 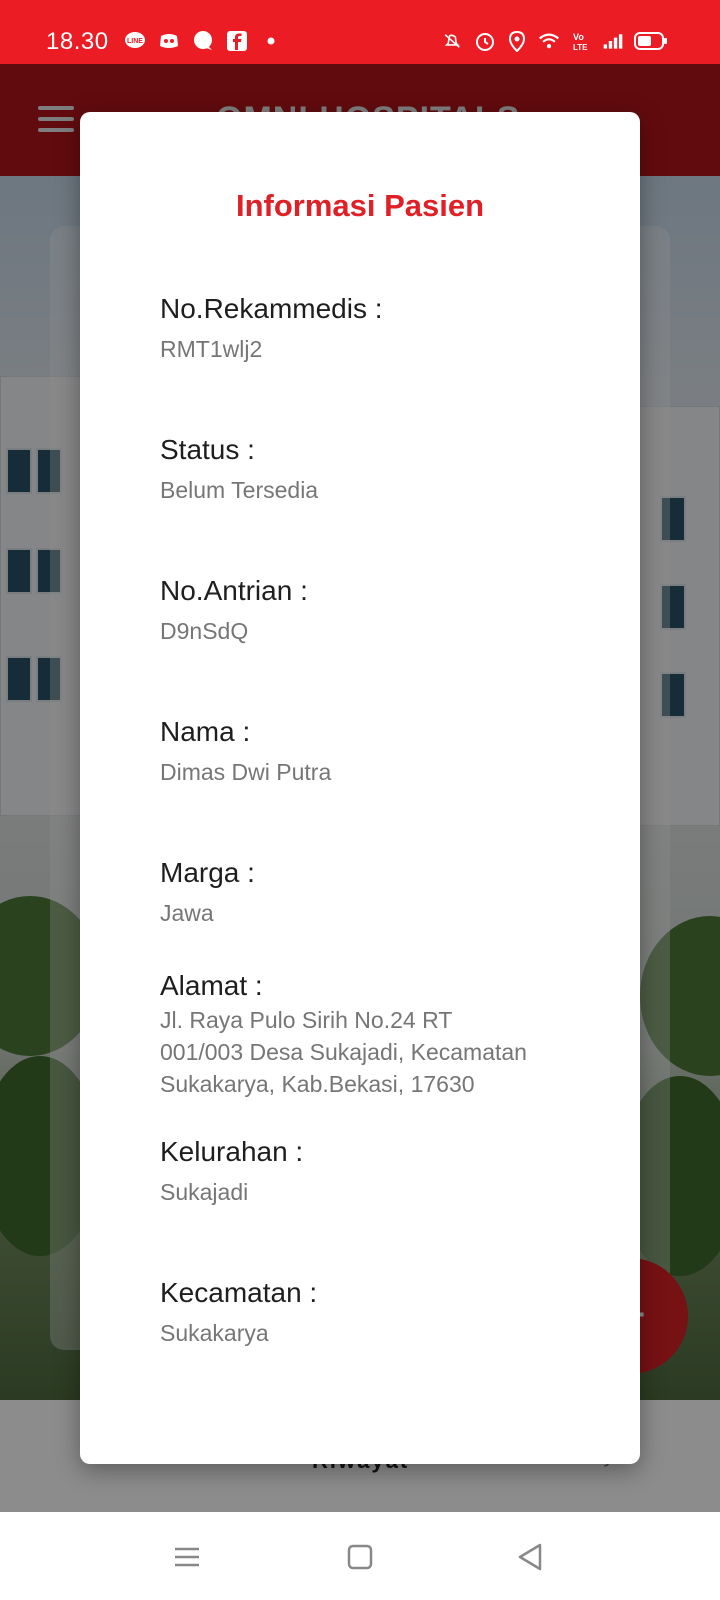 I want to click on recents-icon, so click(x=187, y=1557).